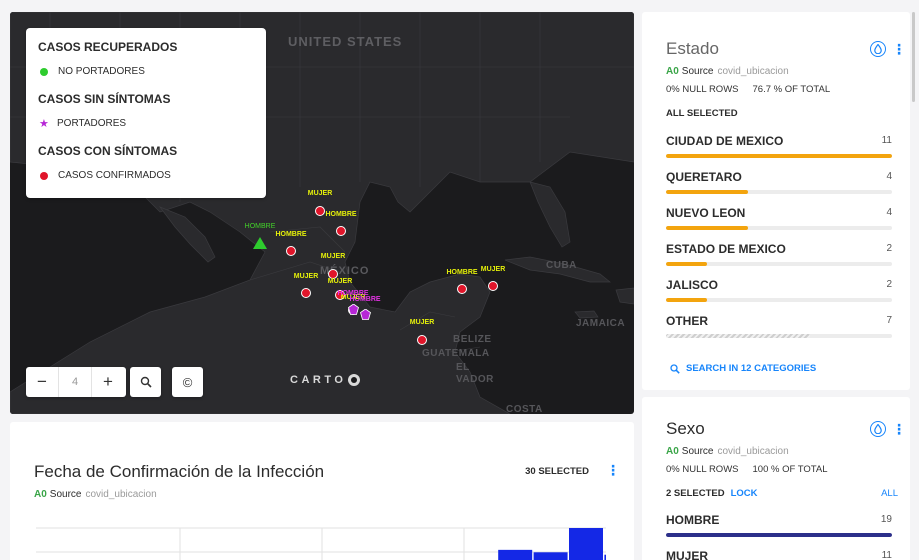 The image size is (919, 560). Describe the element at coordinates (260, 243) in the screenshot. I see `triangle-marker-icon` at that location.